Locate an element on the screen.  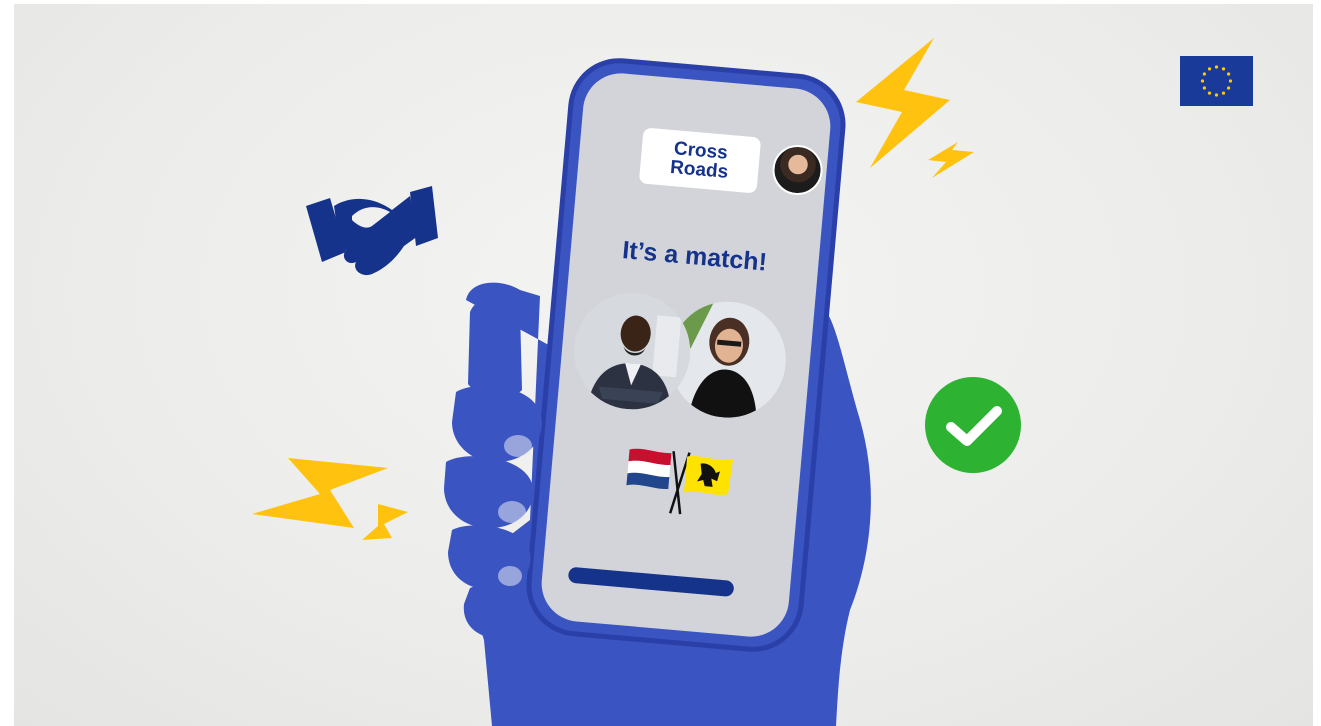
app-logo: Cross Roads is located at coordinates (700, 160).